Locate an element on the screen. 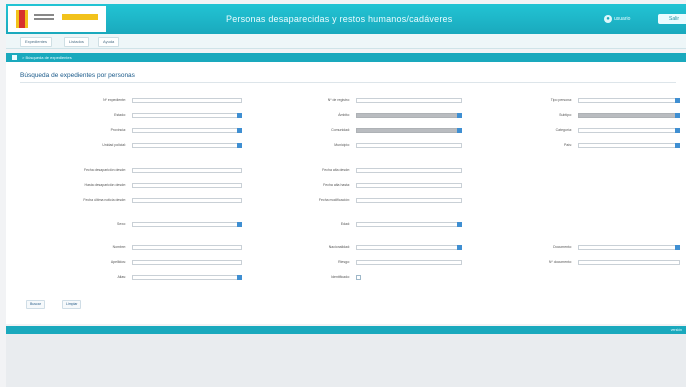 The height and width of the screenshot is (387, 686). label-fecha-mod: Fecha modificación: is located at coordinates (334, 200).